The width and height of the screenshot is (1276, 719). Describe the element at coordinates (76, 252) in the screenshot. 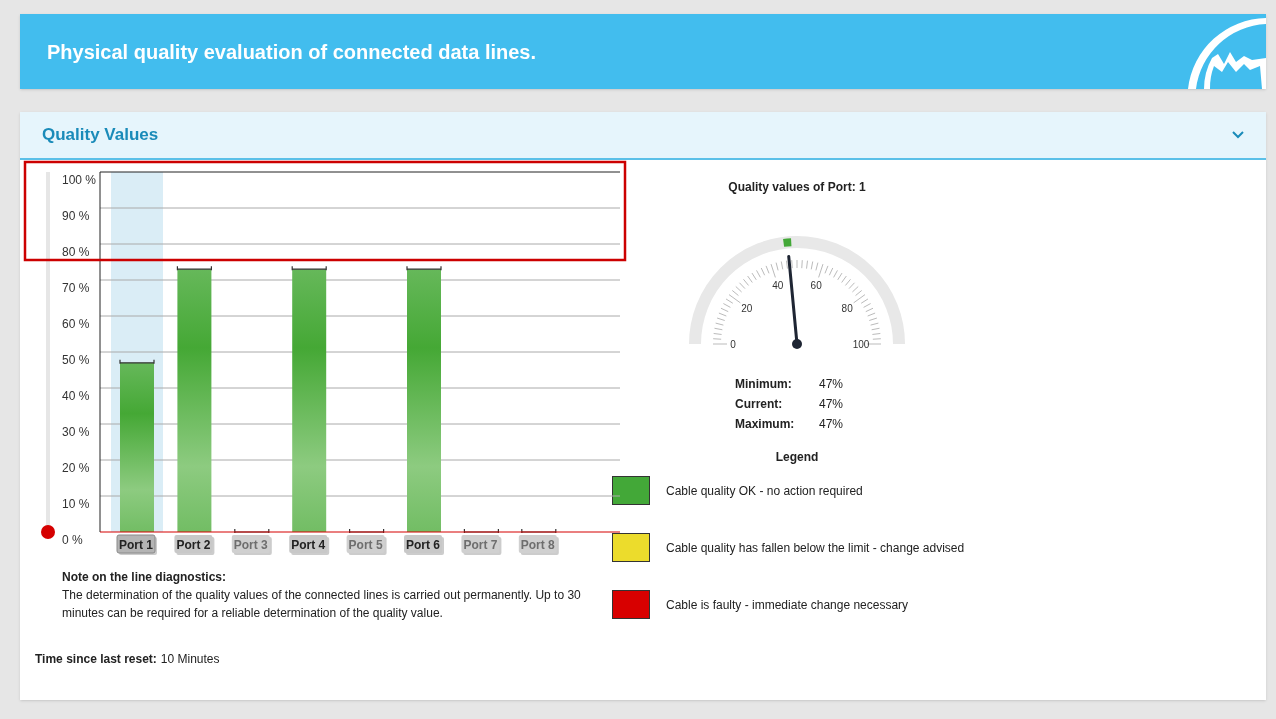

I see `y-axis-label: 80 %` at that location.